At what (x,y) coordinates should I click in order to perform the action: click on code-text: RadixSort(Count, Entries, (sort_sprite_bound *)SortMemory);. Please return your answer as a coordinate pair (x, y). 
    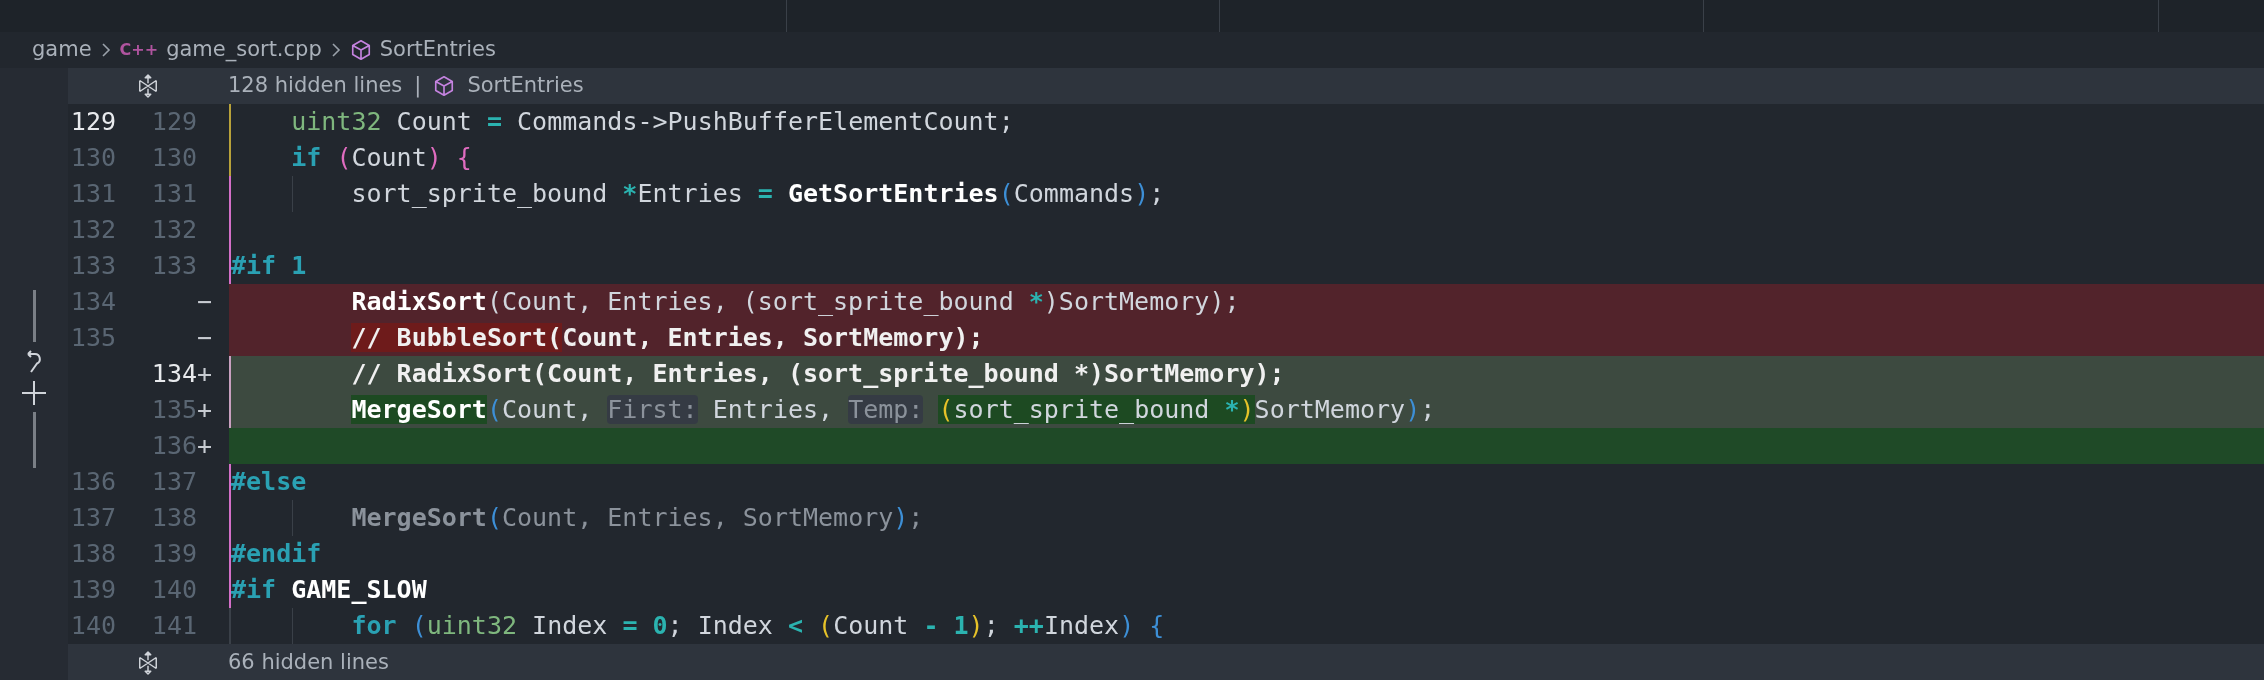
    Looking at the image, I should click on (795, 302).